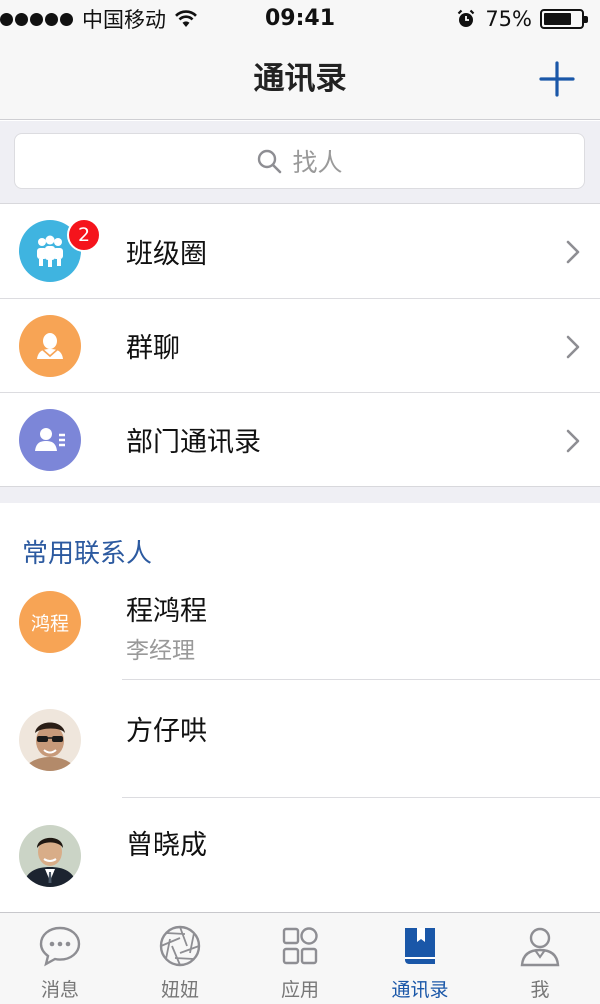 The image size is (600, 1004). I want to click on tab-label: 消息, so click(59, 990).